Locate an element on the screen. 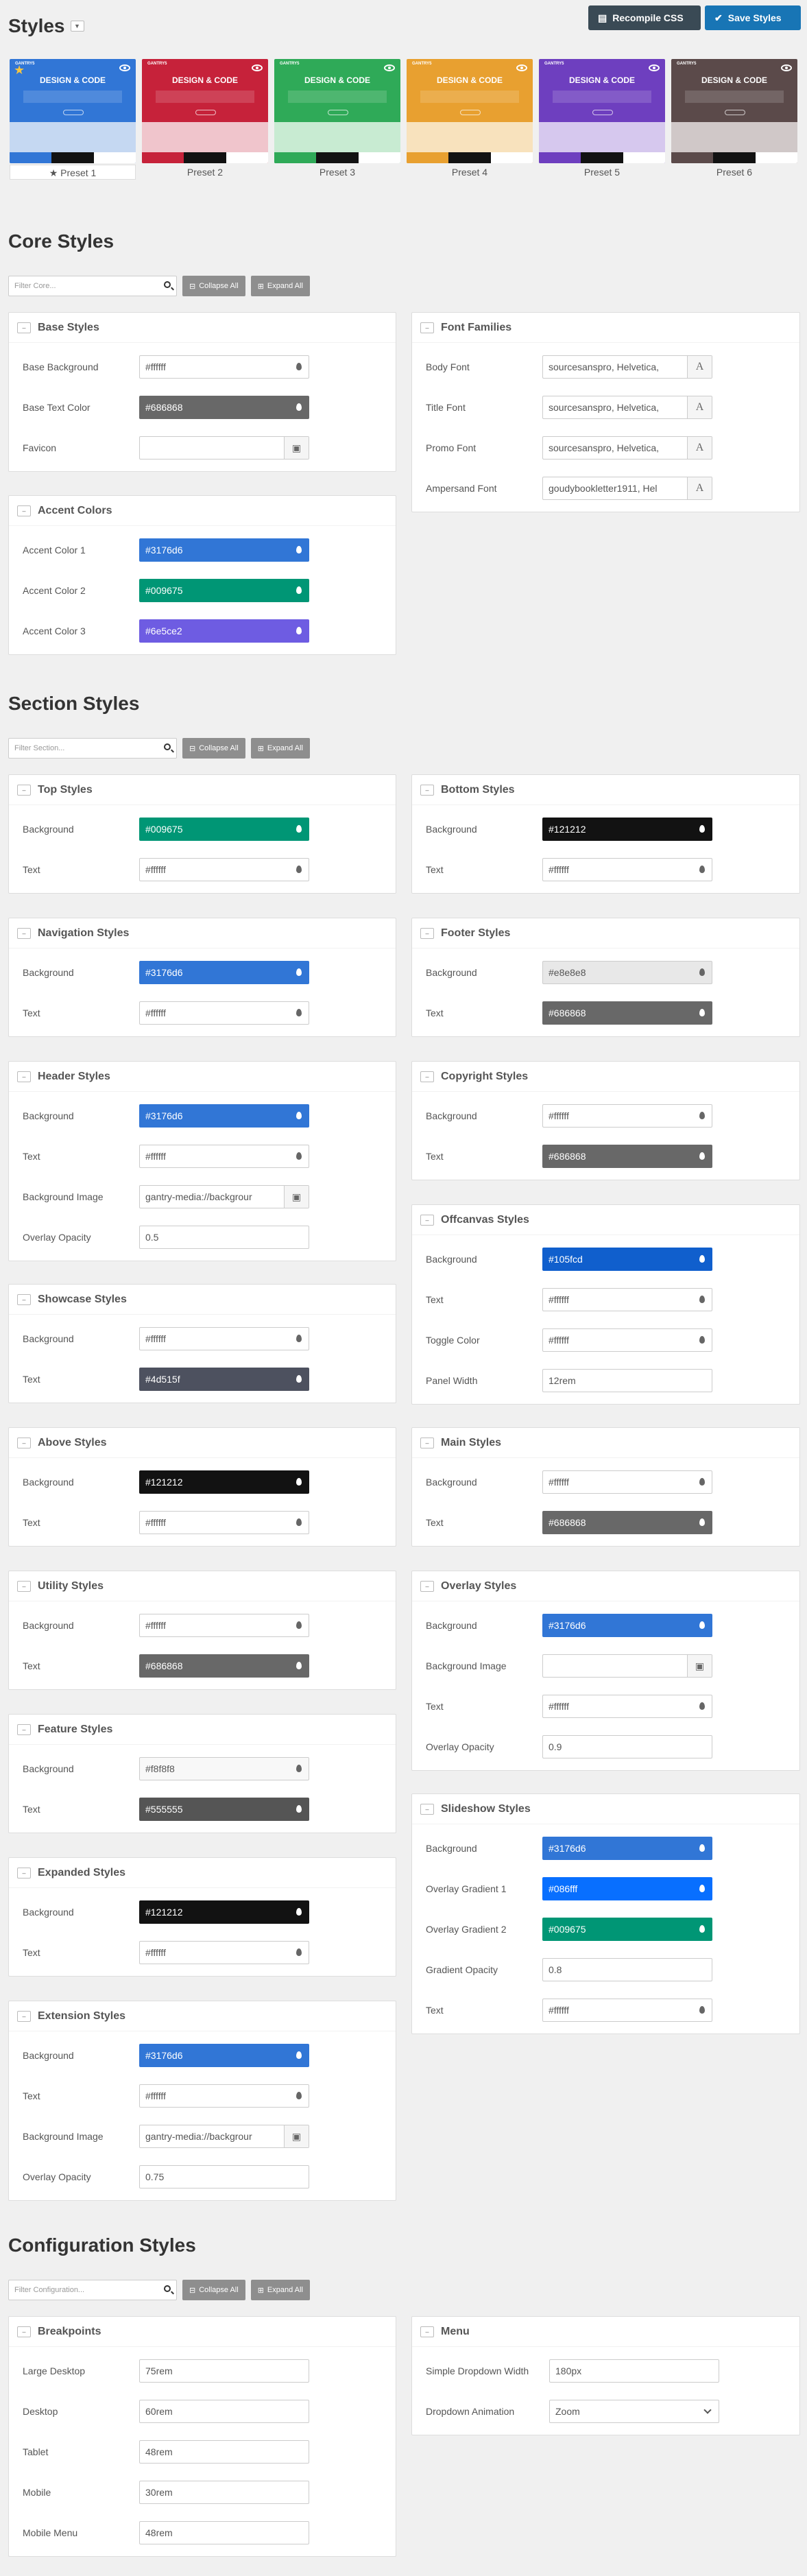 The height and width of the screenshot is (2576, 807). core-expand-all-button: ⊞ Expand All is located at coordinates (280, 286).